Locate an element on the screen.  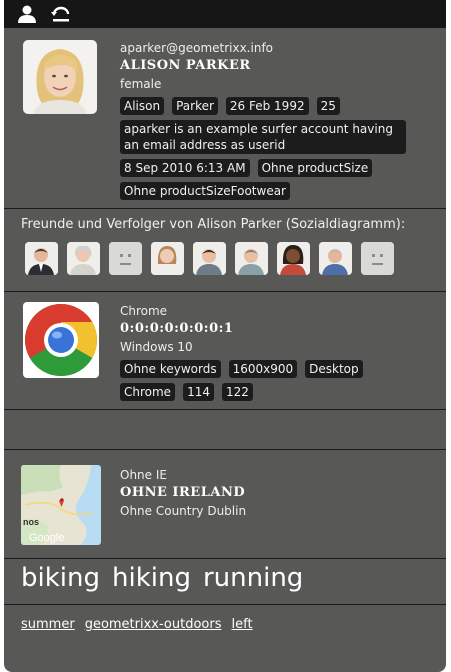
region-text: OHNE IRELAND is located at coordinates (183, 492).